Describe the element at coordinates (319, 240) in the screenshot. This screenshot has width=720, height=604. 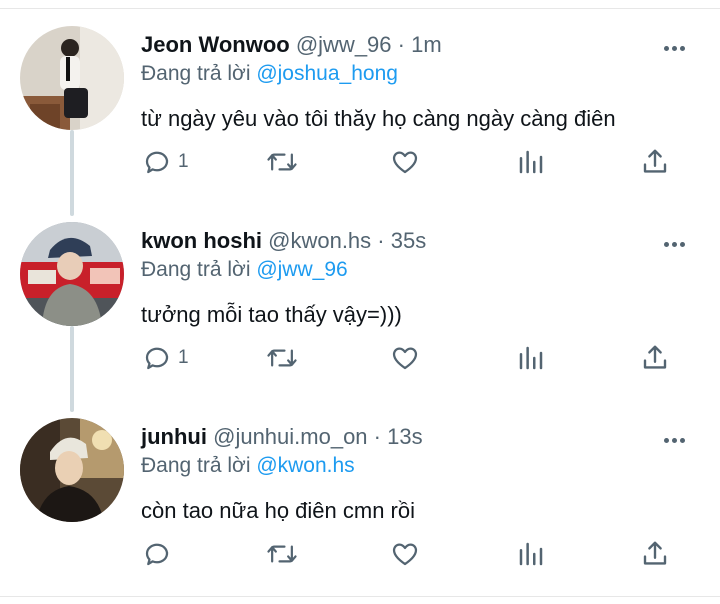
I see `user-handle: @kwon.hs` at that location.